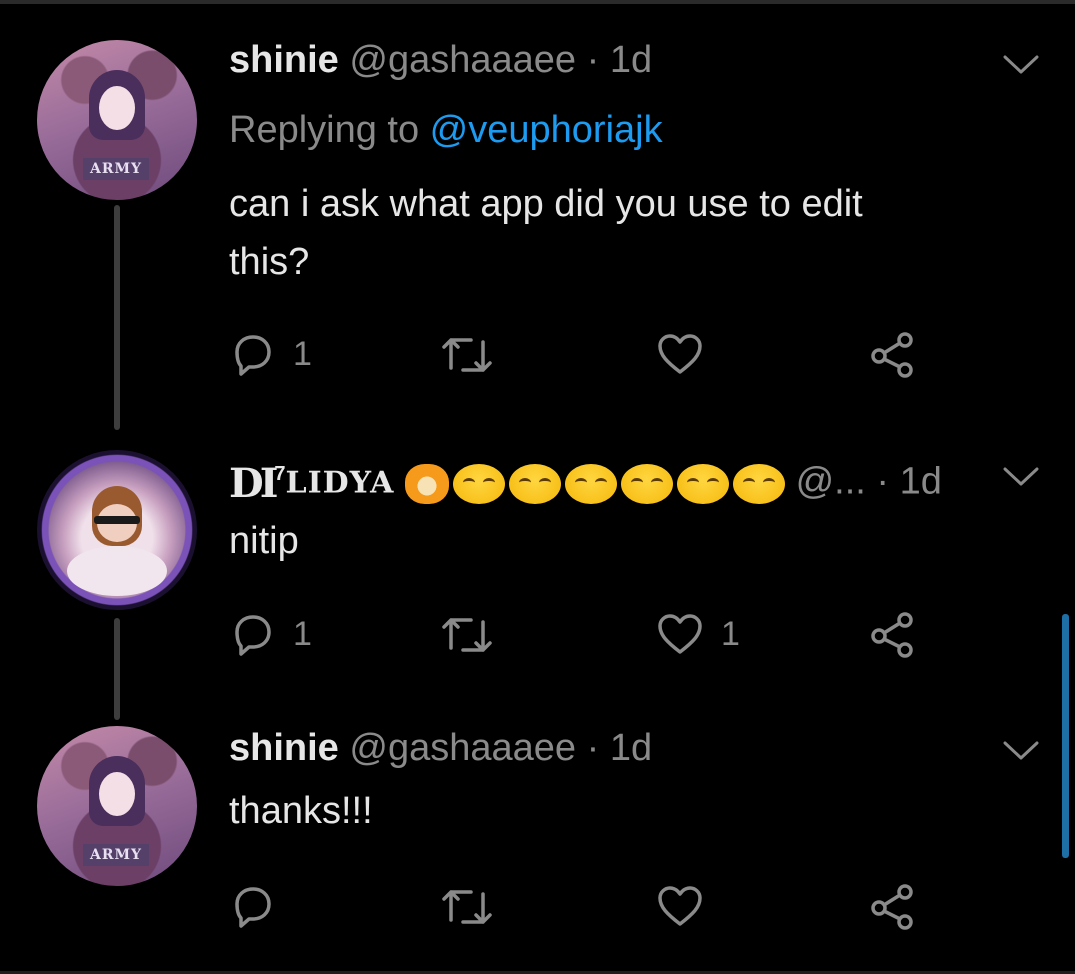  I want to click on avatar, so click(117, 530).